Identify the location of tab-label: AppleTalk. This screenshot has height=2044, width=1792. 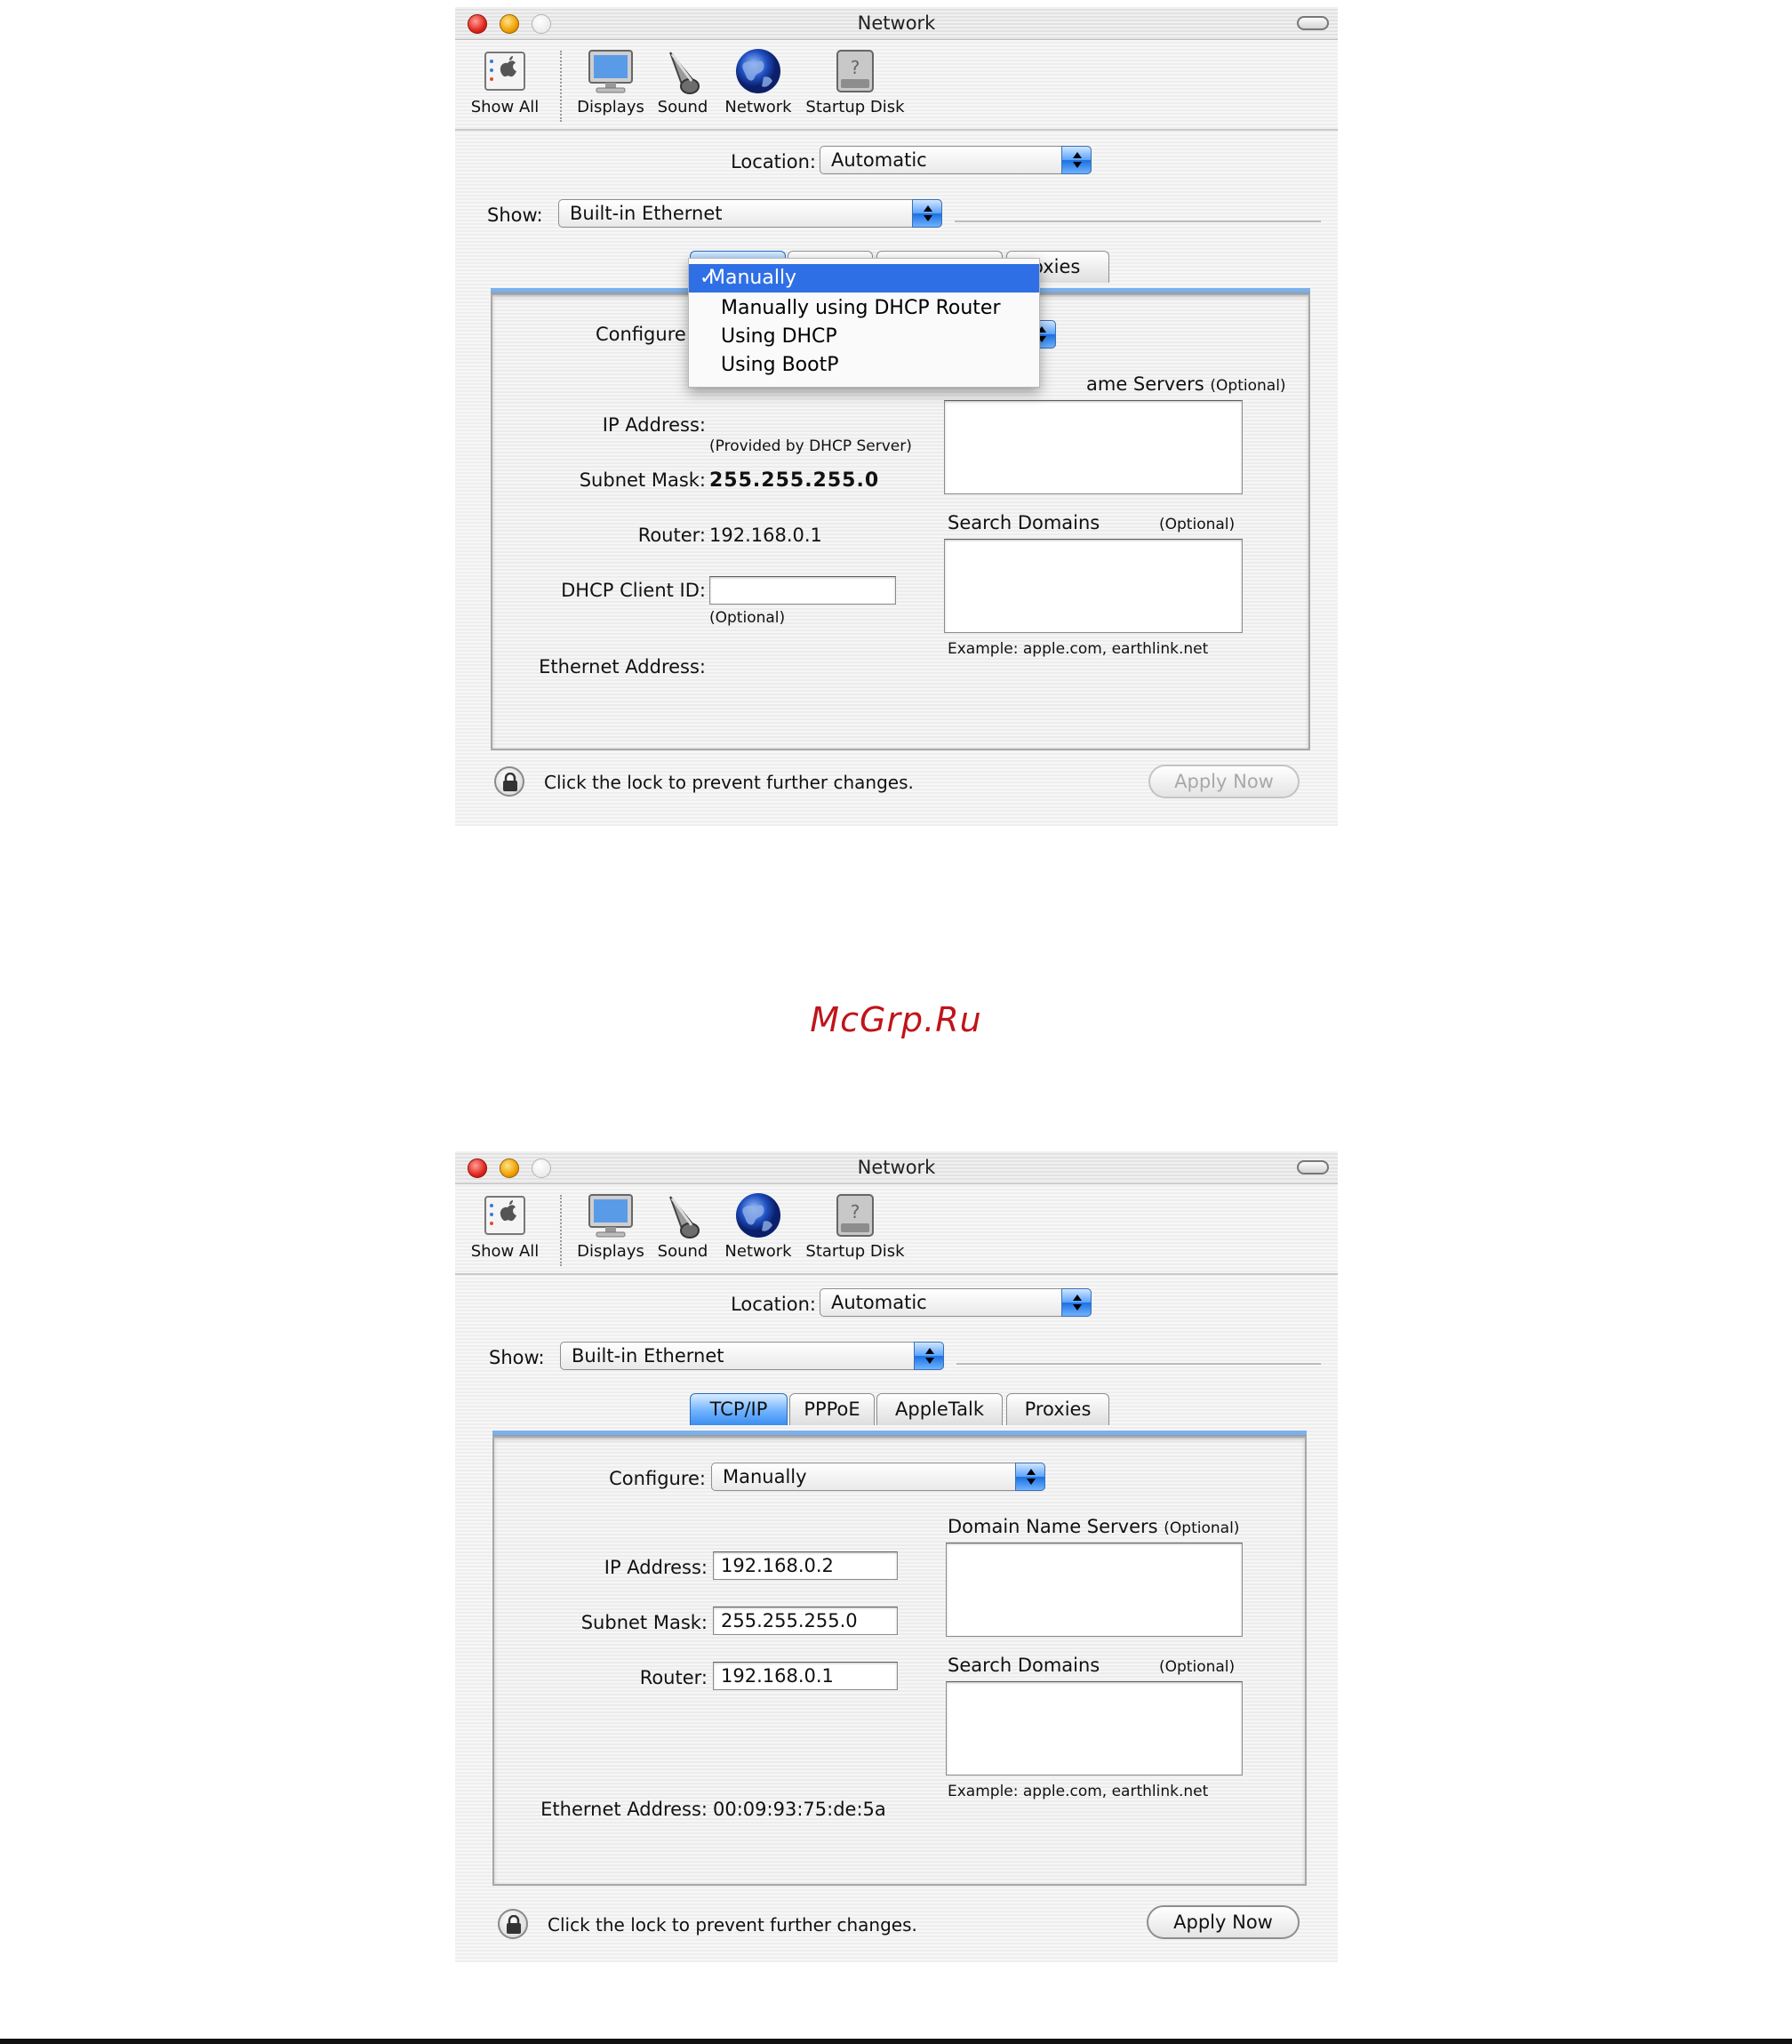
(939, 1409).